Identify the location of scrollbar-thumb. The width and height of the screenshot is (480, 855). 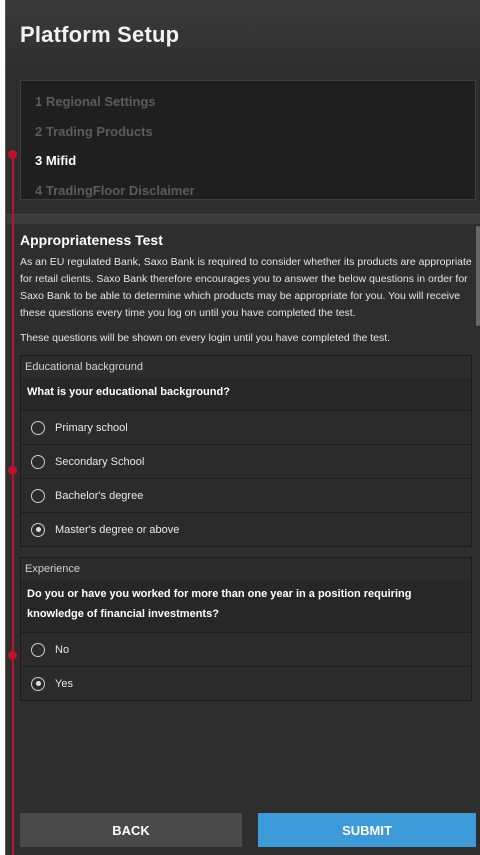
(478, 276).